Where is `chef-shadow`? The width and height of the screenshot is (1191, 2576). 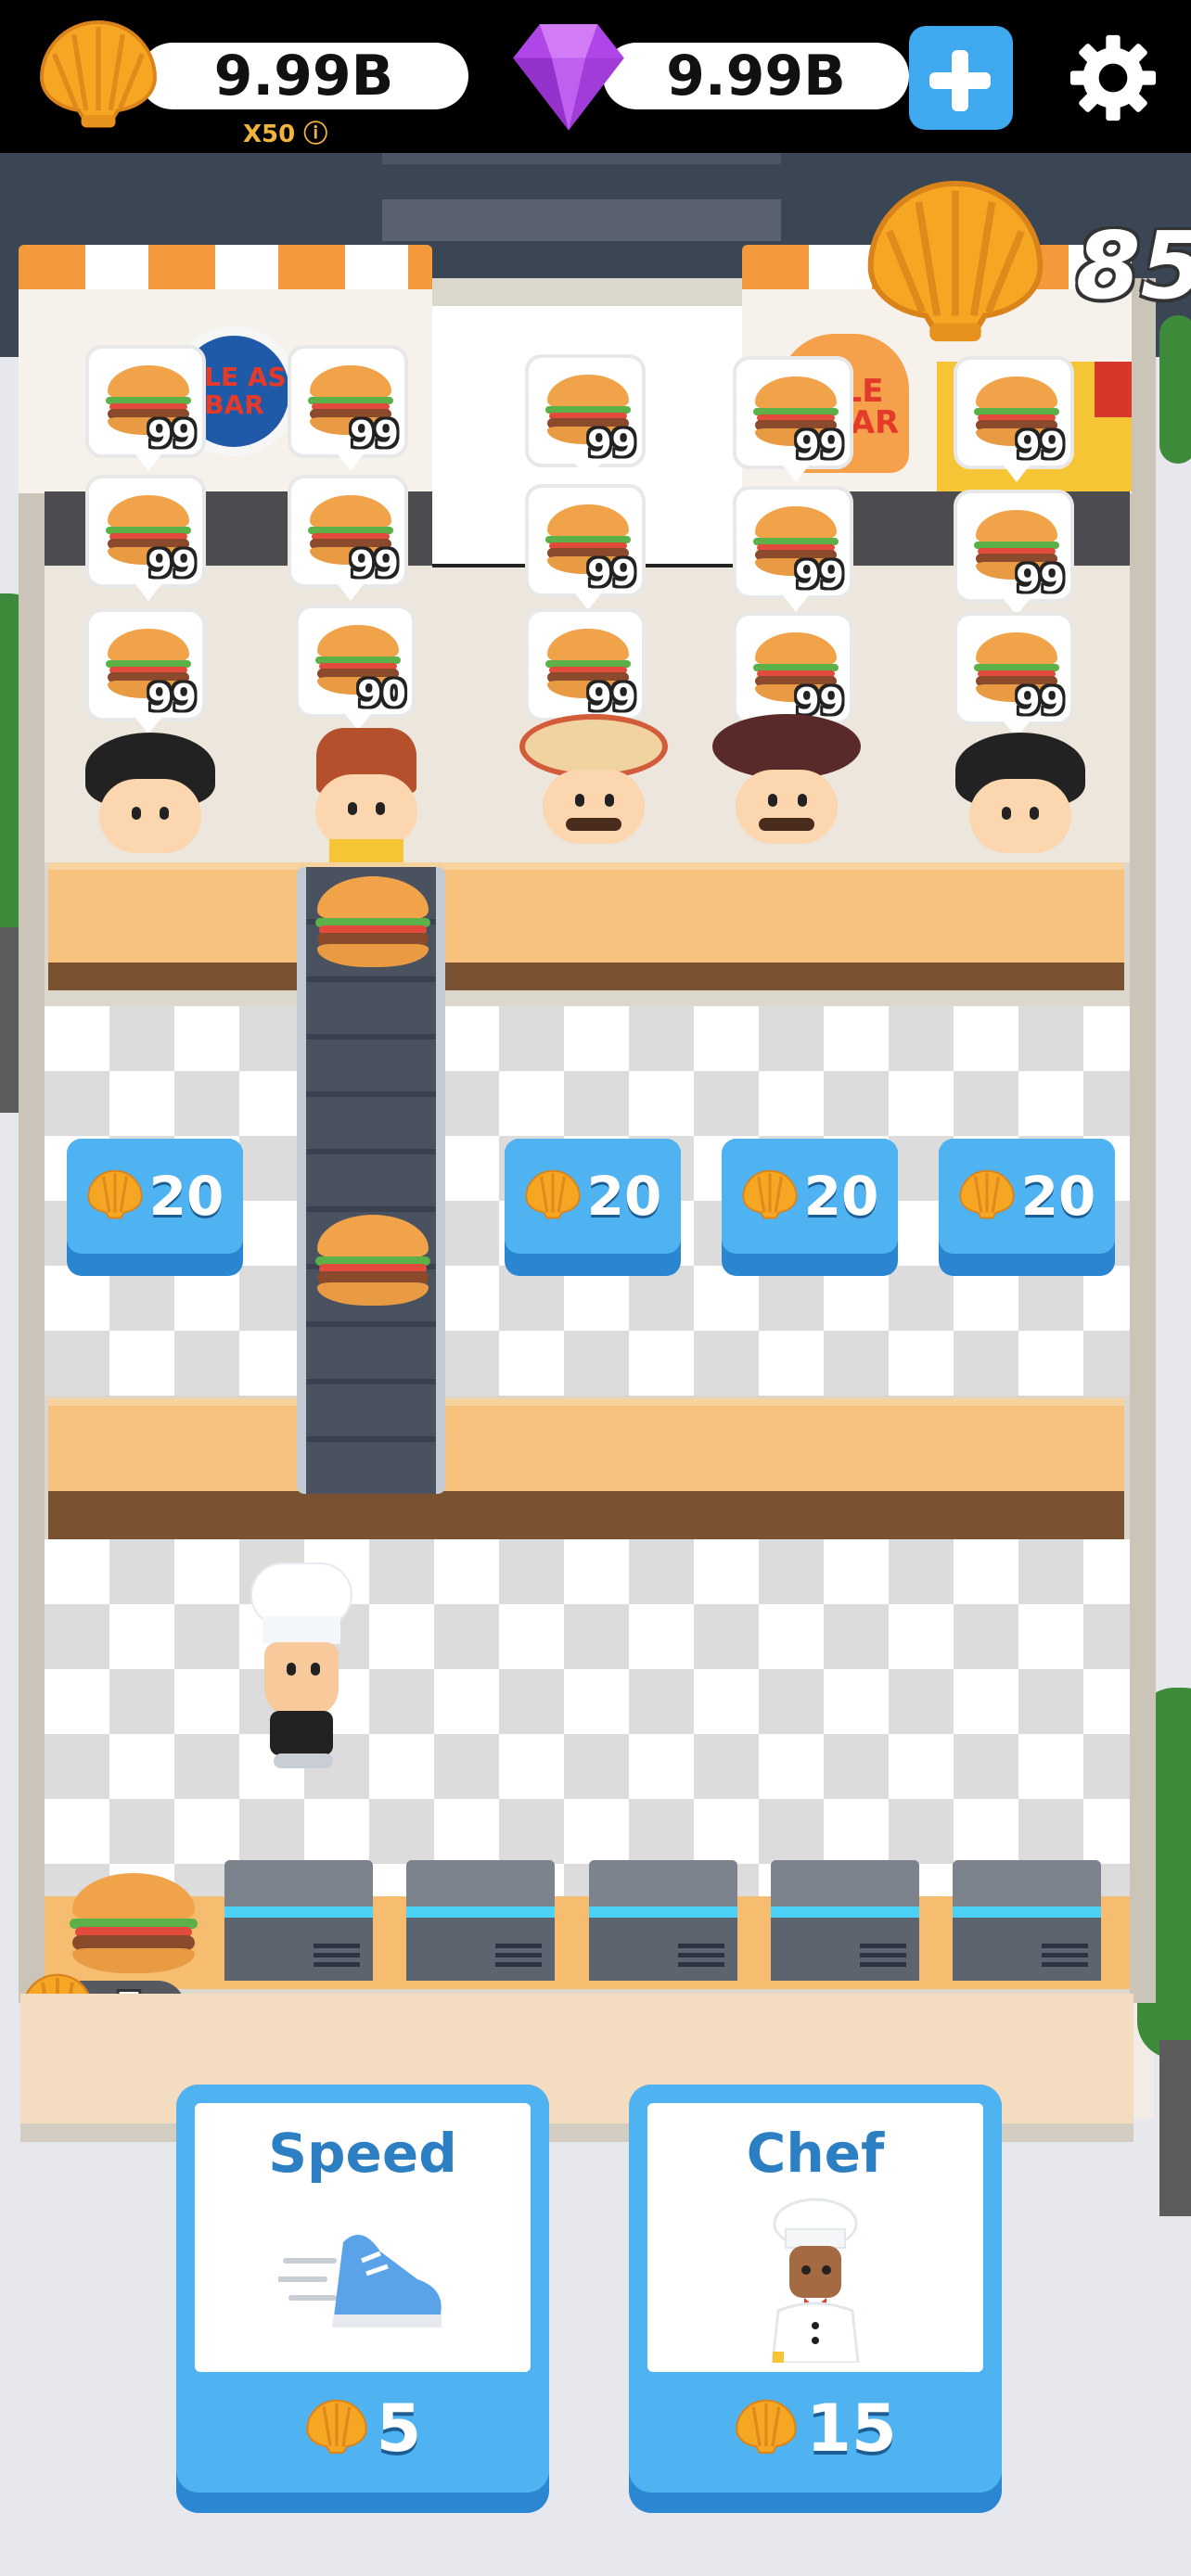
chef-shadow is located at coordinates (303, 1760).